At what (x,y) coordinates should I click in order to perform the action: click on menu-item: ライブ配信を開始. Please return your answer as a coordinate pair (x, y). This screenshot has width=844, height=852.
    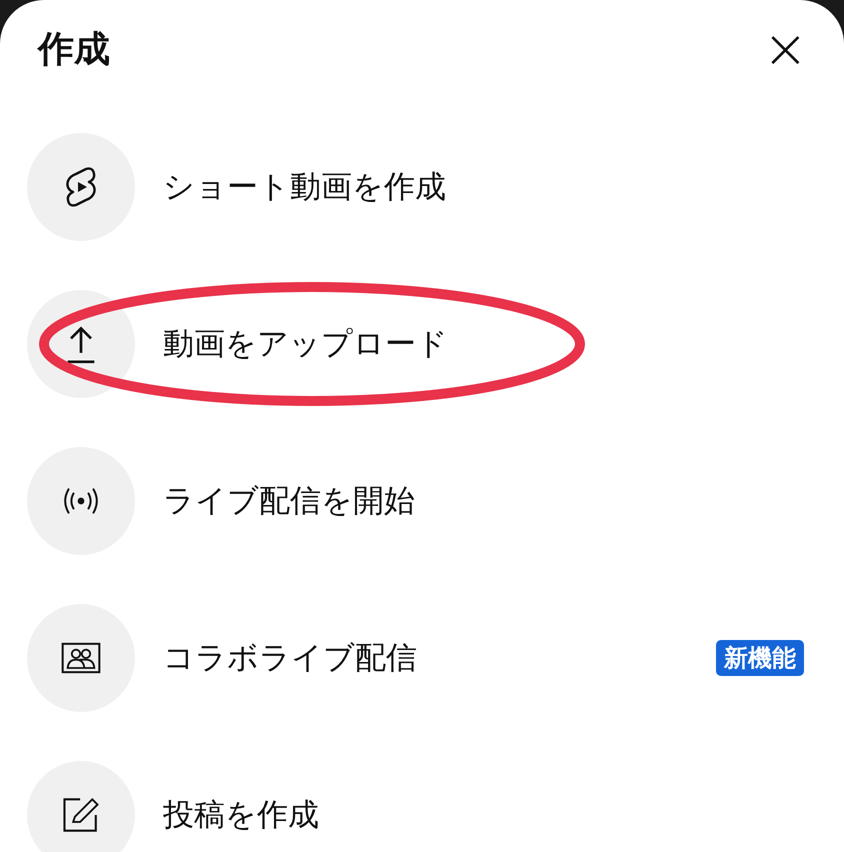
    Looking at the image, I should click on (483, 501).